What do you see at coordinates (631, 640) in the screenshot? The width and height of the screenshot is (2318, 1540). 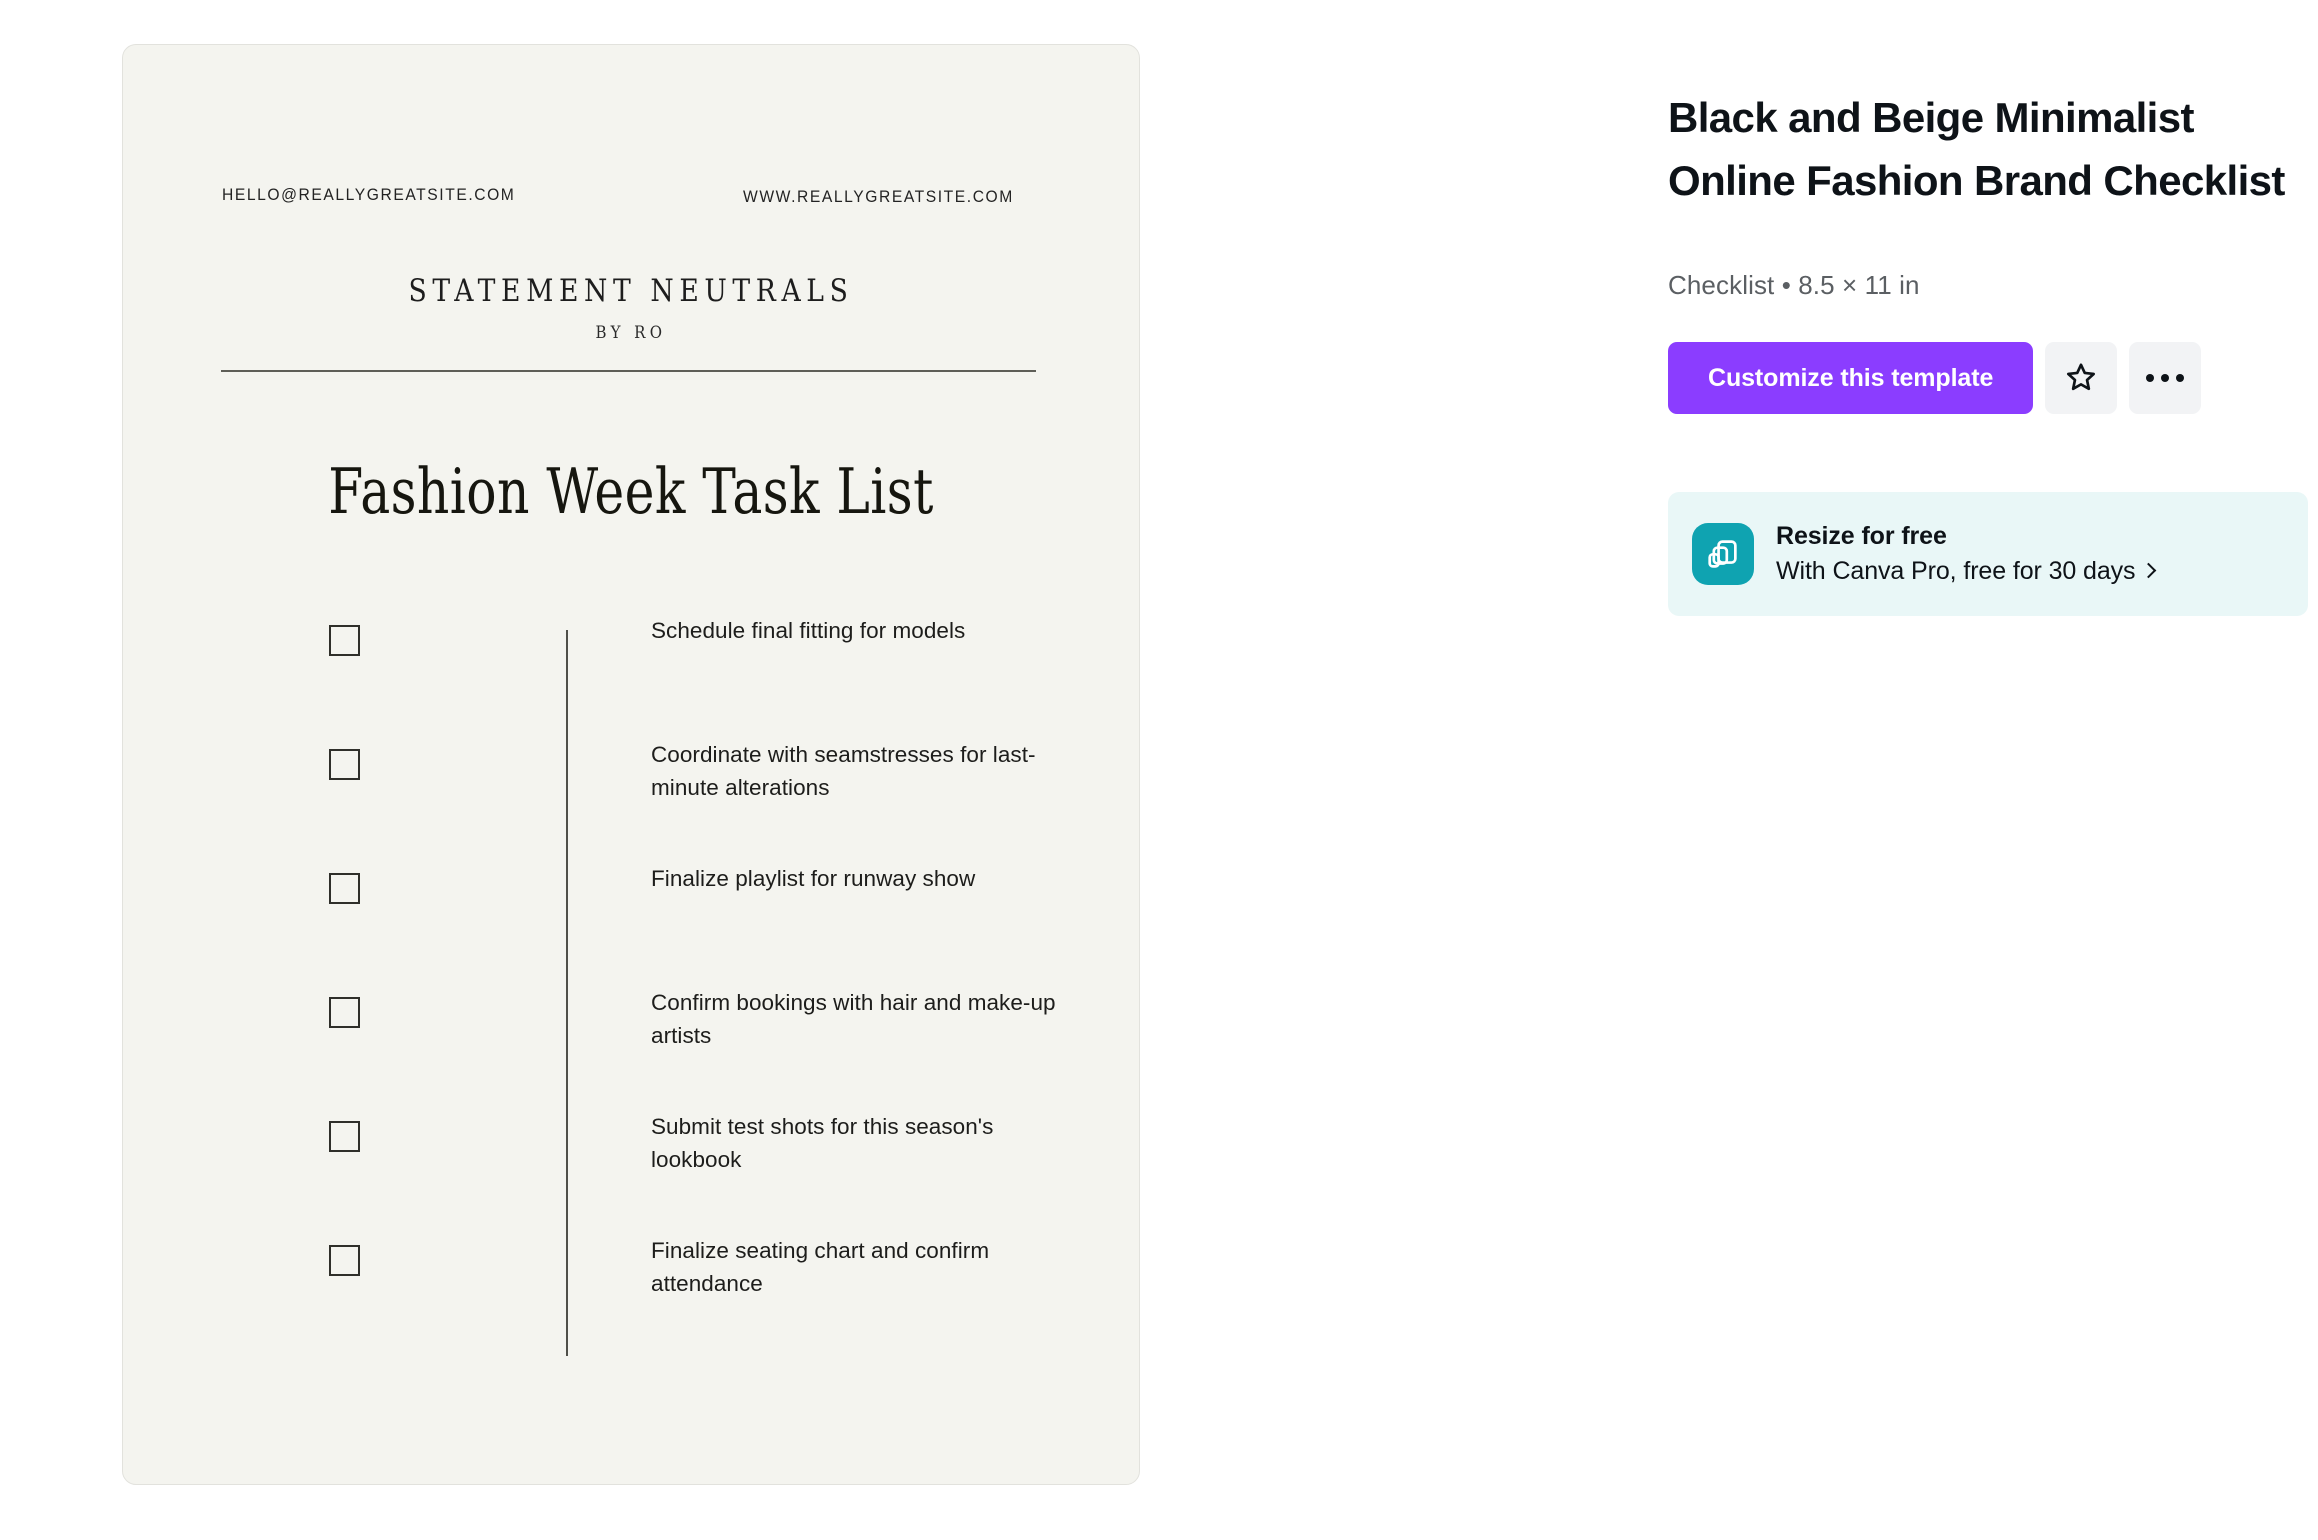 I see `checklist-row: Schedule final fitting for models` at bounding box center [631, 640].